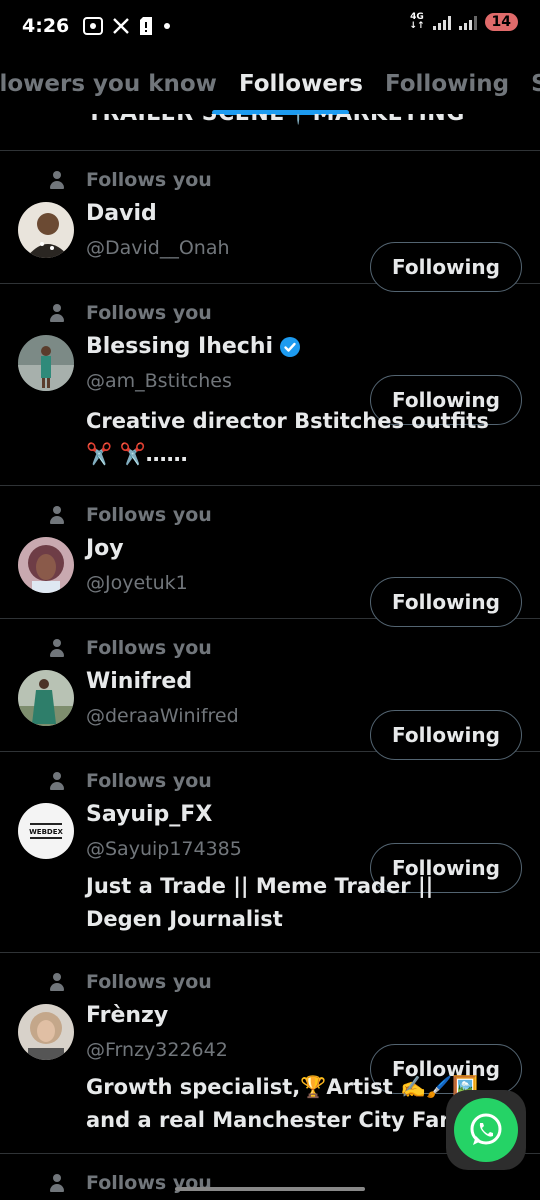 The image size is (540, 1200). I want to click on user-handle: @David__Onah, so click(158, 248).